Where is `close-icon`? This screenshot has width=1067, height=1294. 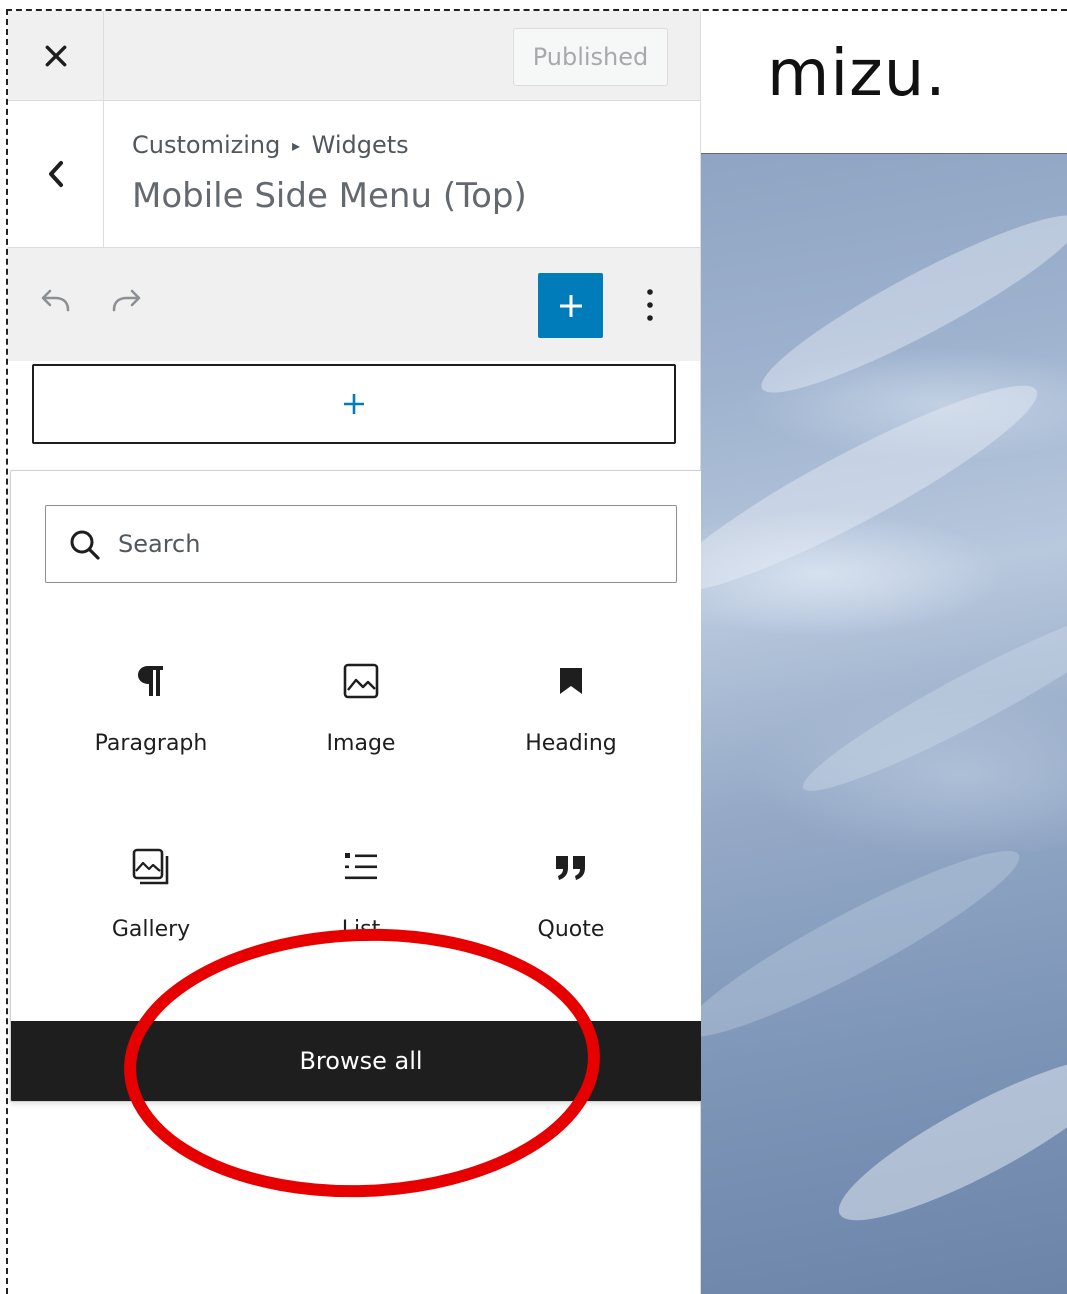 close-icon is located at coordinates (55, 55).